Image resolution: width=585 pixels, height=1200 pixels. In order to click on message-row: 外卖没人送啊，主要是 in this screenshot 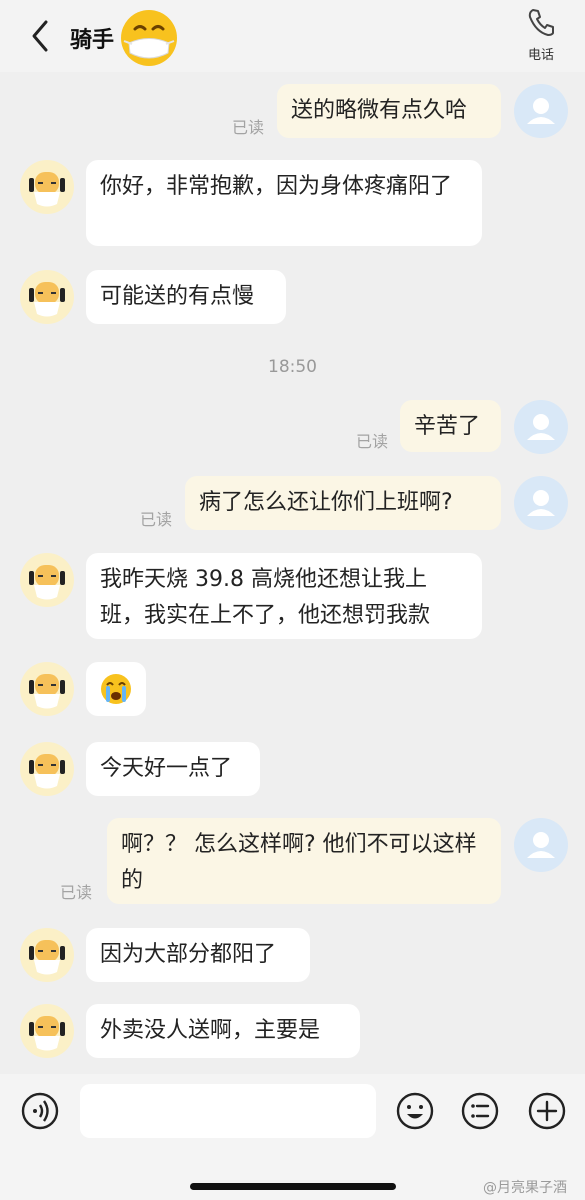, I will do `click(292, 1032)`.